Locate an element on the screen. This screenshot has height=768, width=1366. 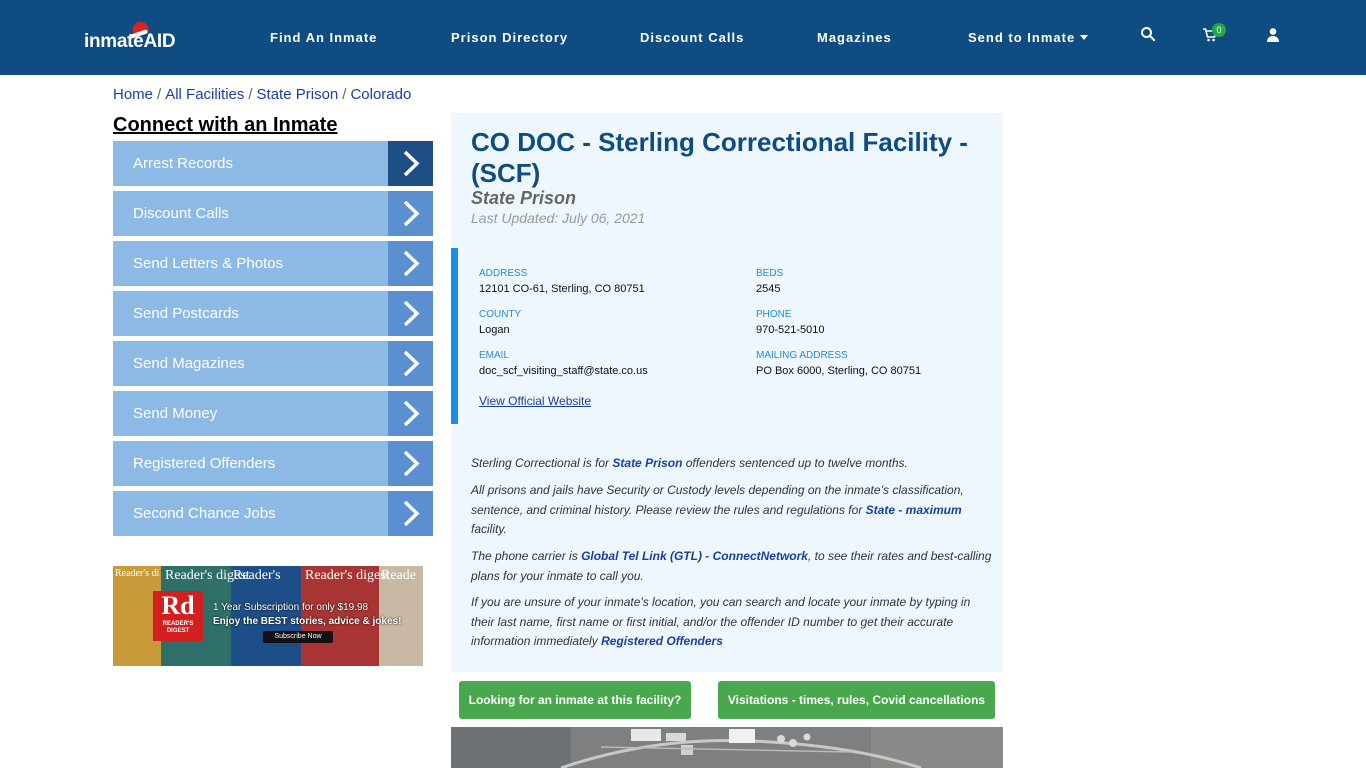
field-county: COUNTY Logan is located at coordinates (500, 322).